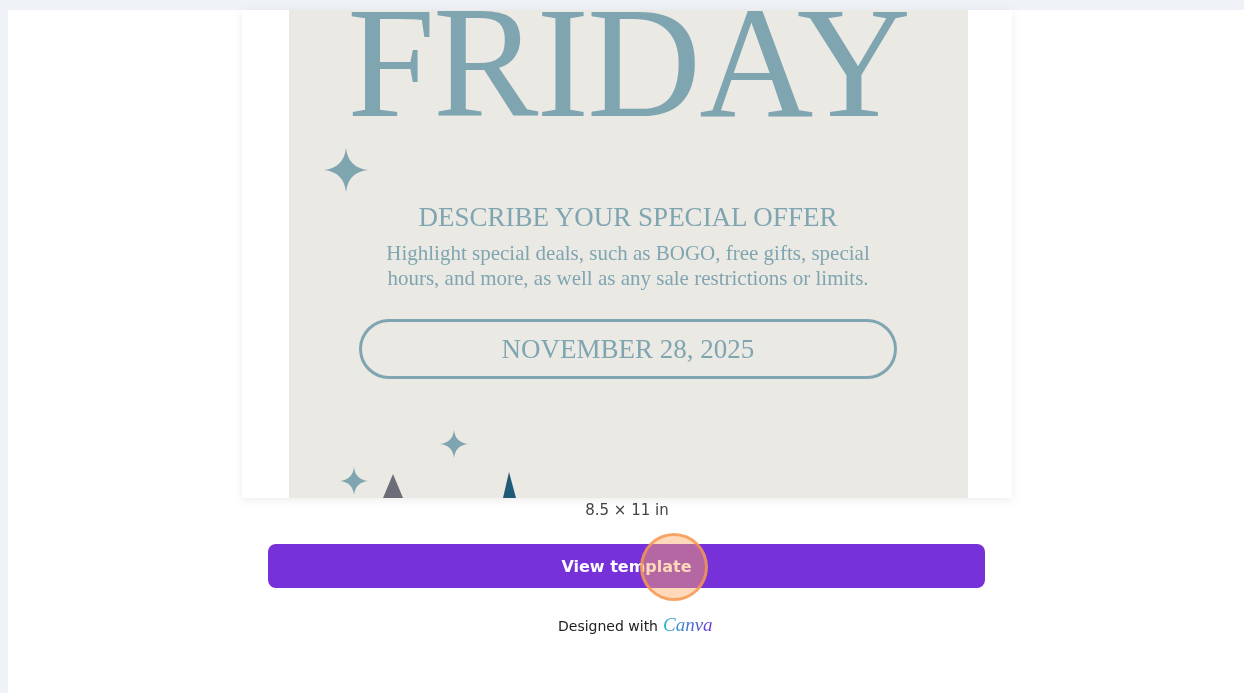 The height and width of the screenshot is (693, 1244). What do you see at coordinates (628, 74) in the screenshot?
I see `flyer-headline: FRIDAY` at bounding box center [628, 74].